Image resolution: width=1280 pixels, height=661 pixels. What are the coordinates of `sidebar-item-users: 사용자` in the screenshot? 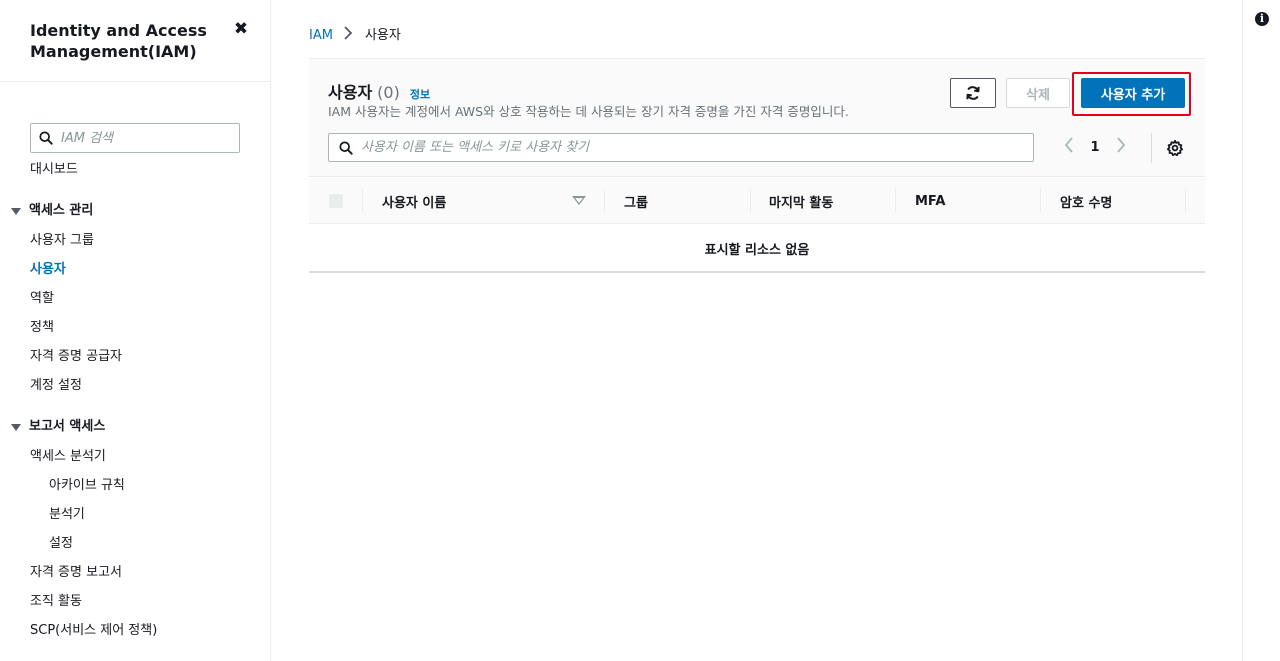 It's located at (48, 270).